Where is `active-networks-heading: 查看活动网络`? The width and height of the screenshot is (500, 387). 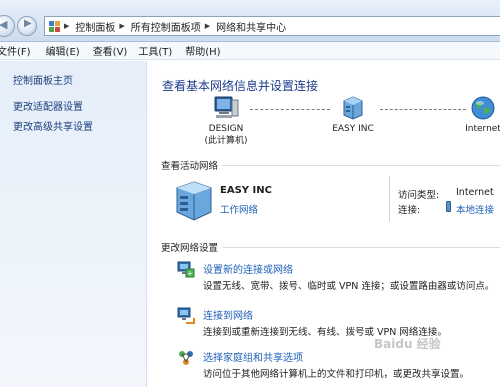 active-networks-heading: 查看活动网络 is located at coordinates (190, 166).